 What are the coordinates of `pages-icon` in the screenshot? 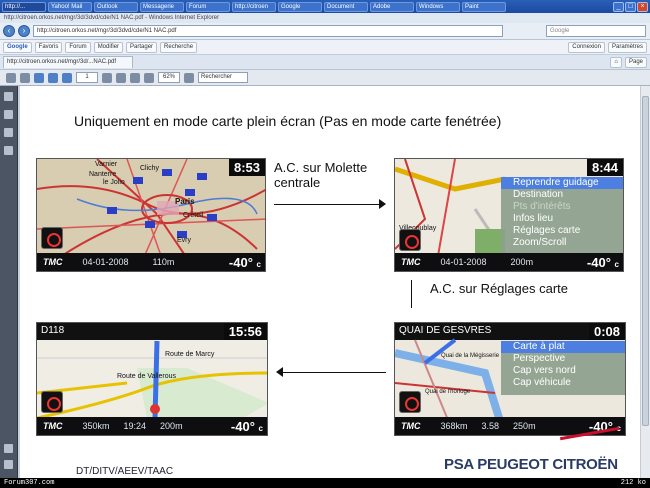 It's located at (8, 96).